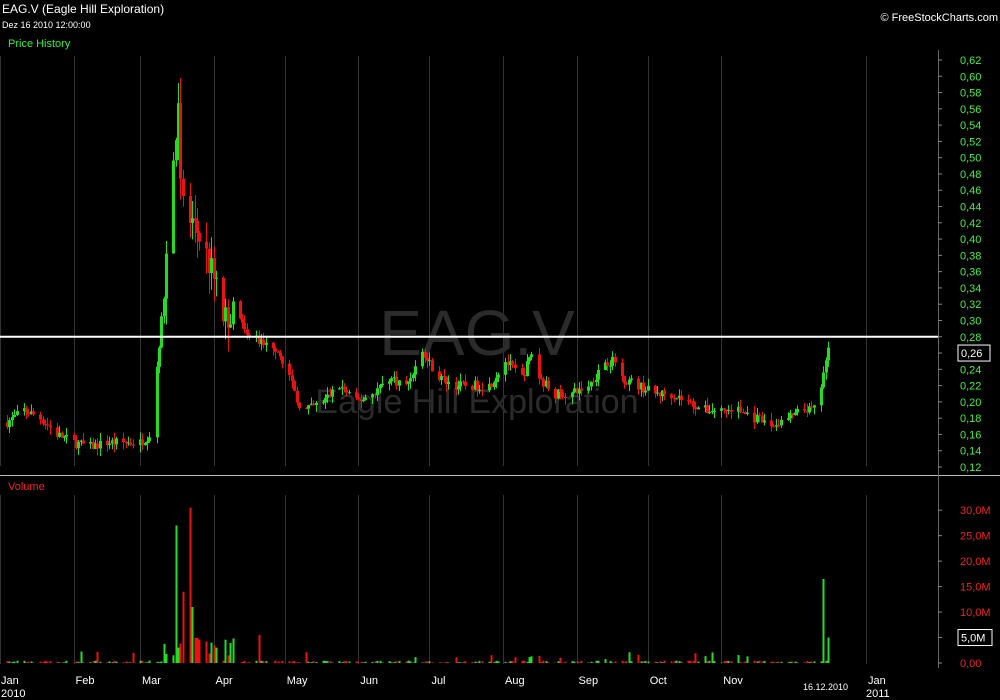  What do you see at coordinates (939, 18) in the screenshot?
I see `copyright-link: © FreeStockCharts.com` at bounding box center [939, 18].